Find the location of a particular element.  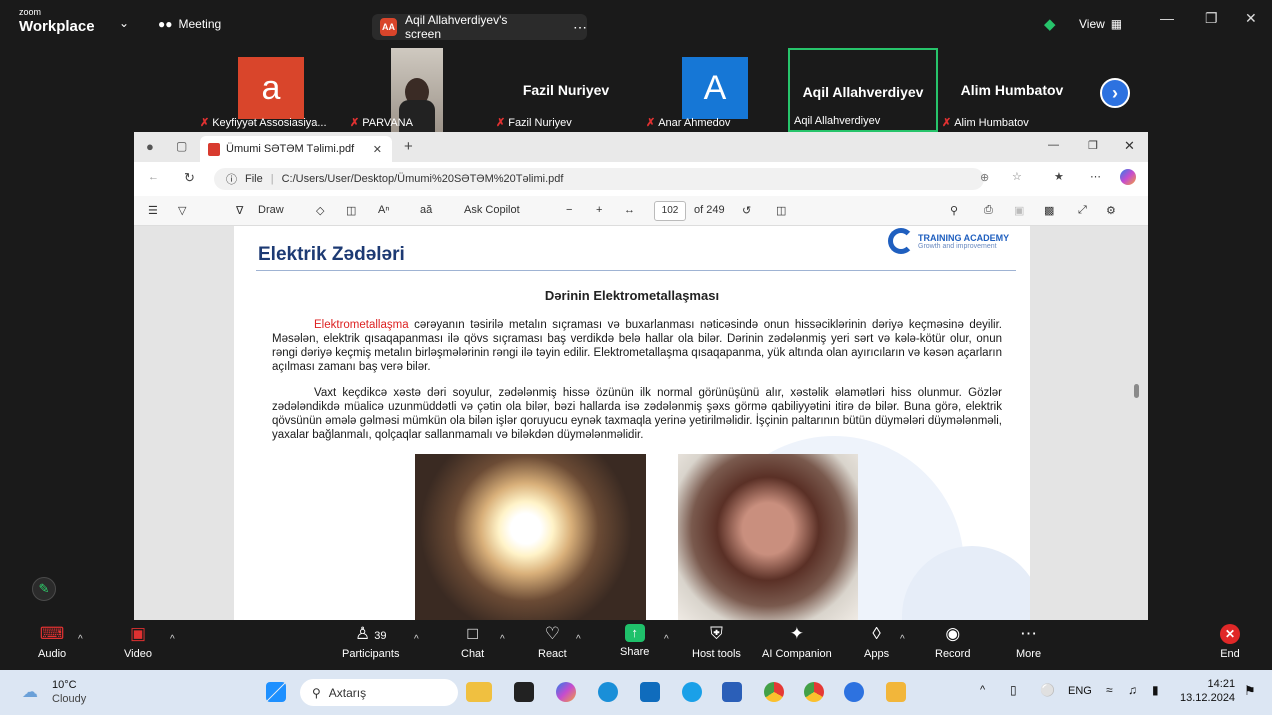

new-tab-icon: + is located at coordinates (408, 146).